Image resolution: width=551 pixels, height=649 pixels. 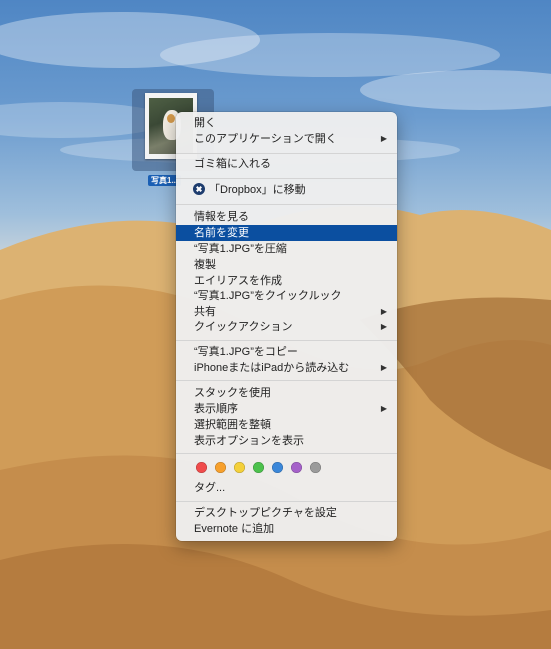 I want to click on menu-item-import-from-iphone: iPhoneまたはiPadから読み込む ▶, so click(x=286, y=368).